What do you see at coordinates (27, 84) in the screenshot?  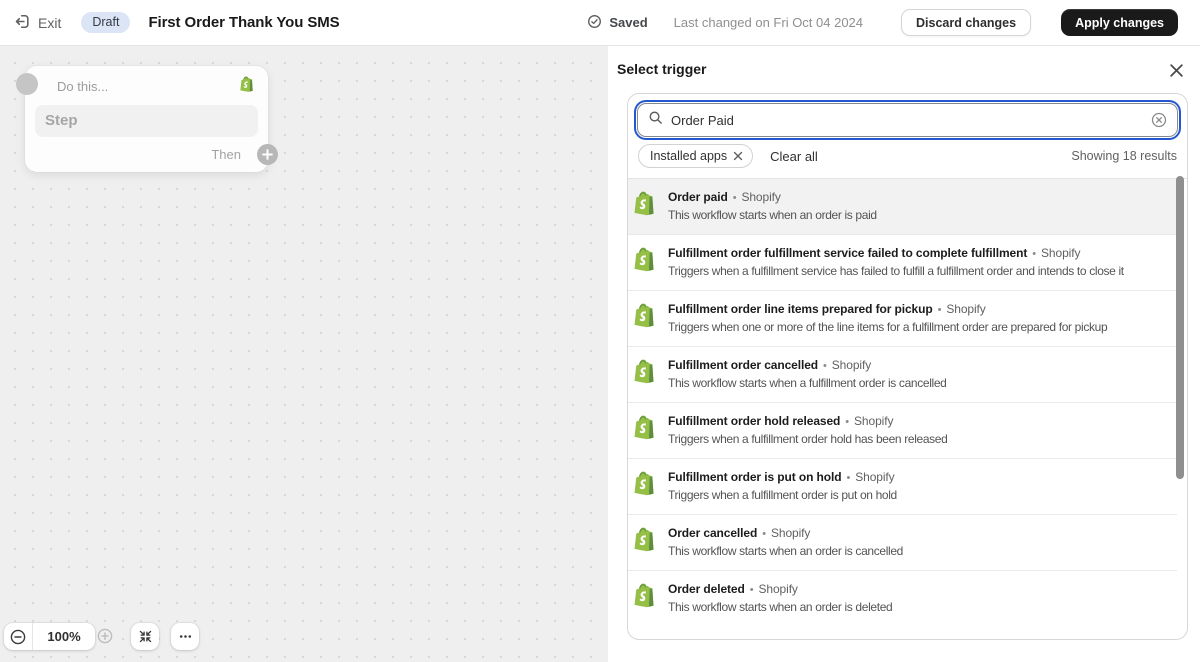 I see `connector-node` at bounding box center [27, 84].